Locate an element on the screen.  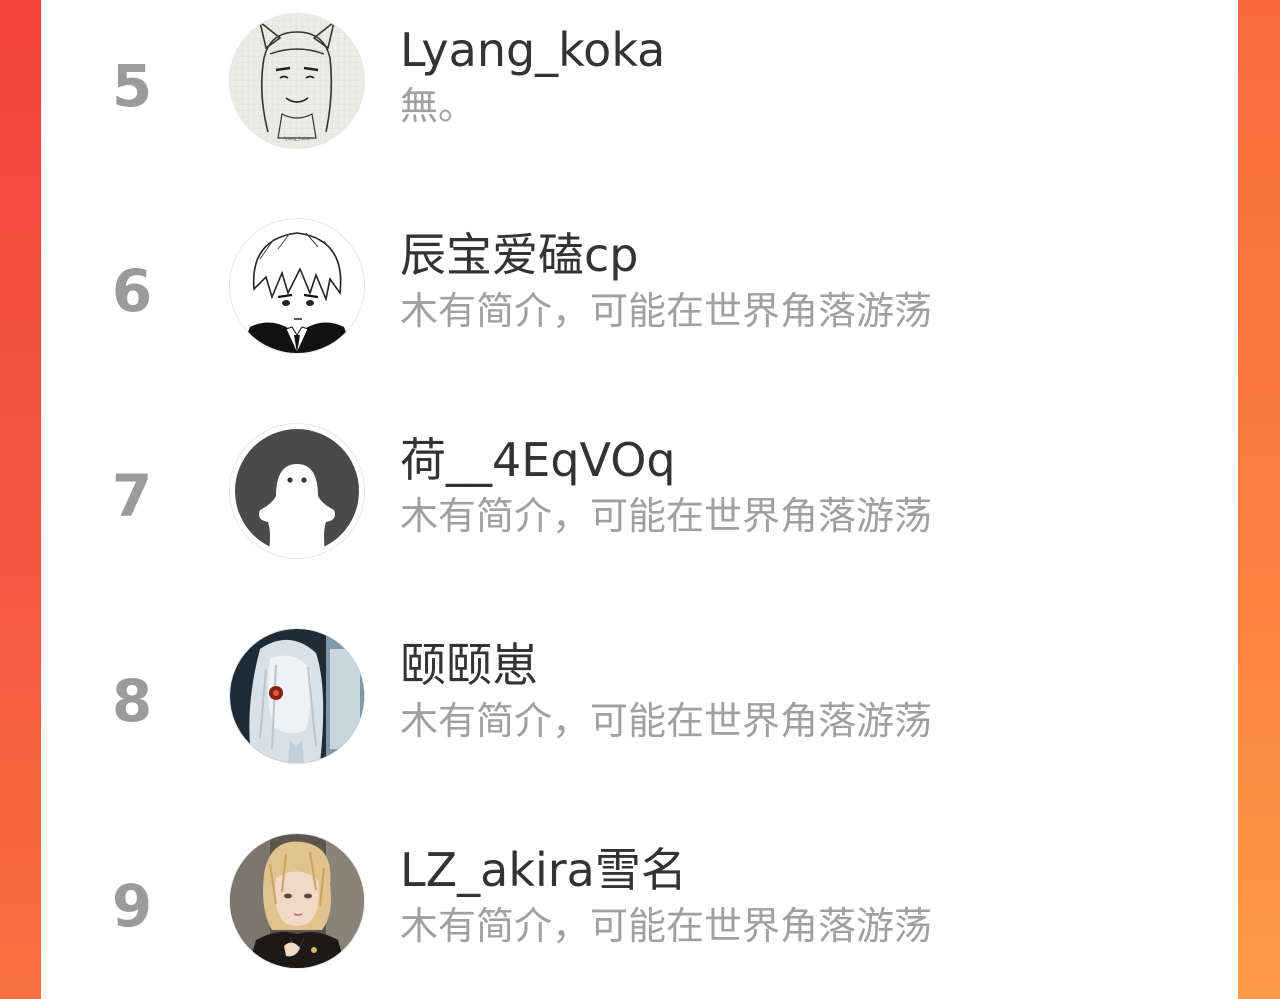
sketch-girl-avatar-icon: lyang_koka is located at coordinates (297, 81).